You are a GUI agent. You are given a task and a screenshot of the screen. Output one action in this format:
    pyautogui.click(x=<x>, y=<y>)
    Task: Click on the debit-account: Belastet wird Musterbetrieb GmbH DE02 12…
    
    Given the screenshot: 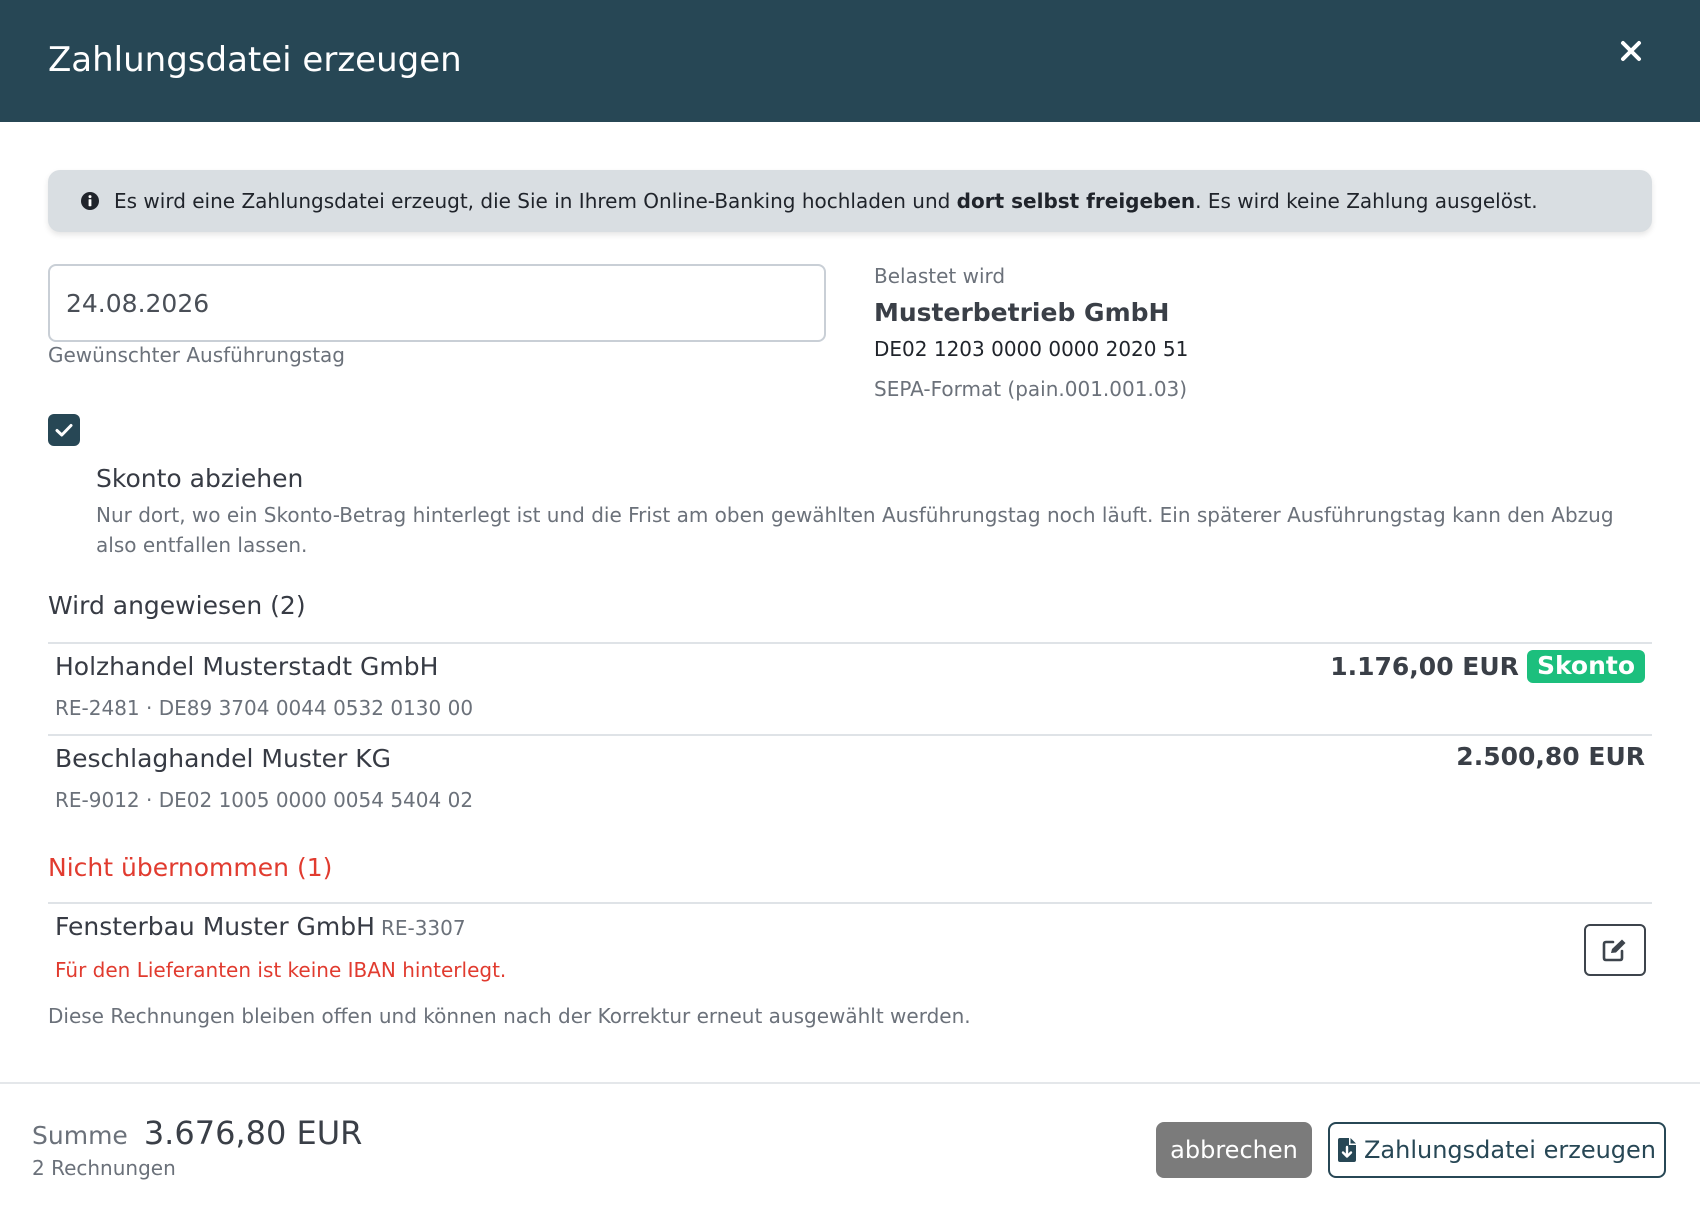 What is the action you would take?
    pyautogui.click(x=1031, y=332)
    